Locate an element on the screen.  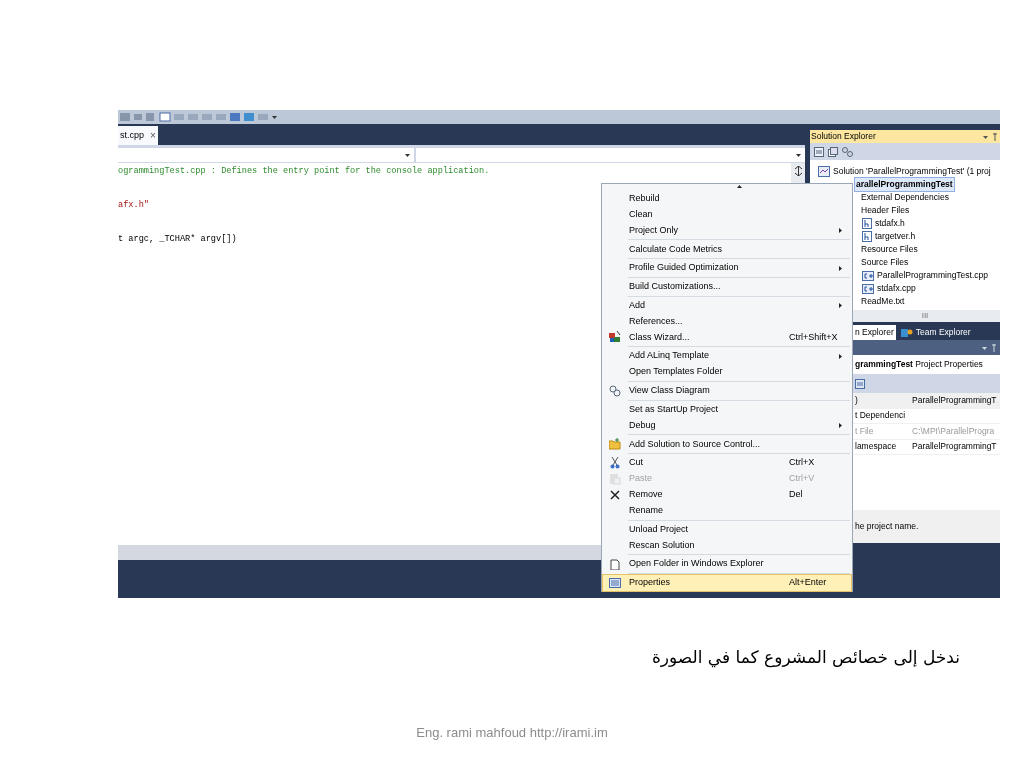
scissors-icon is located at coordinates (615, 463).